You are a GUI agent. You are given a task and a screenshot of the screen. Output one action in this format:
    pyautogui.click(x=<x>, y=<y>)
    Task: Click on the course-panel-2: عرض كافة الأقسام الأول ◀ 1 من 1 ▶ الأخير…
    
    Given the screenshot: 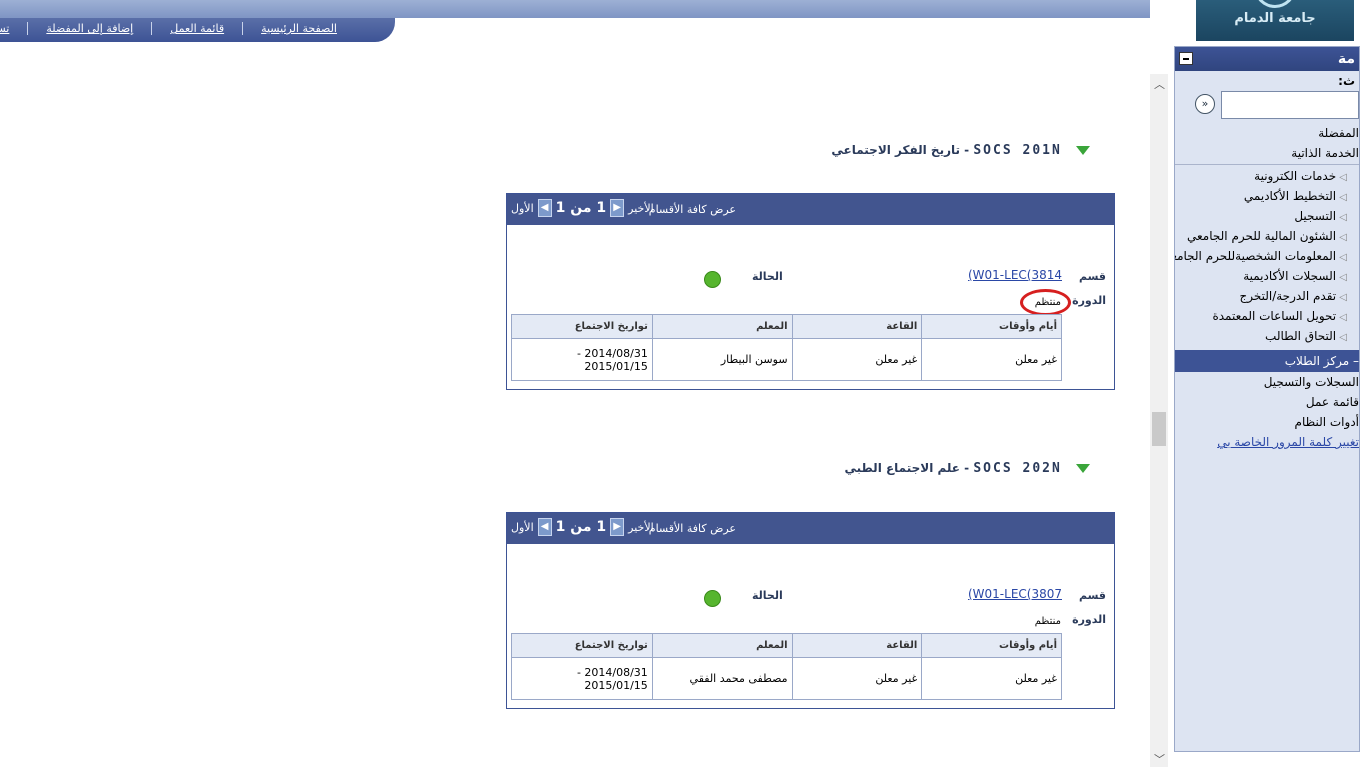 What is the action you would take?
    pyautogui.click(x=810, y=610)
    